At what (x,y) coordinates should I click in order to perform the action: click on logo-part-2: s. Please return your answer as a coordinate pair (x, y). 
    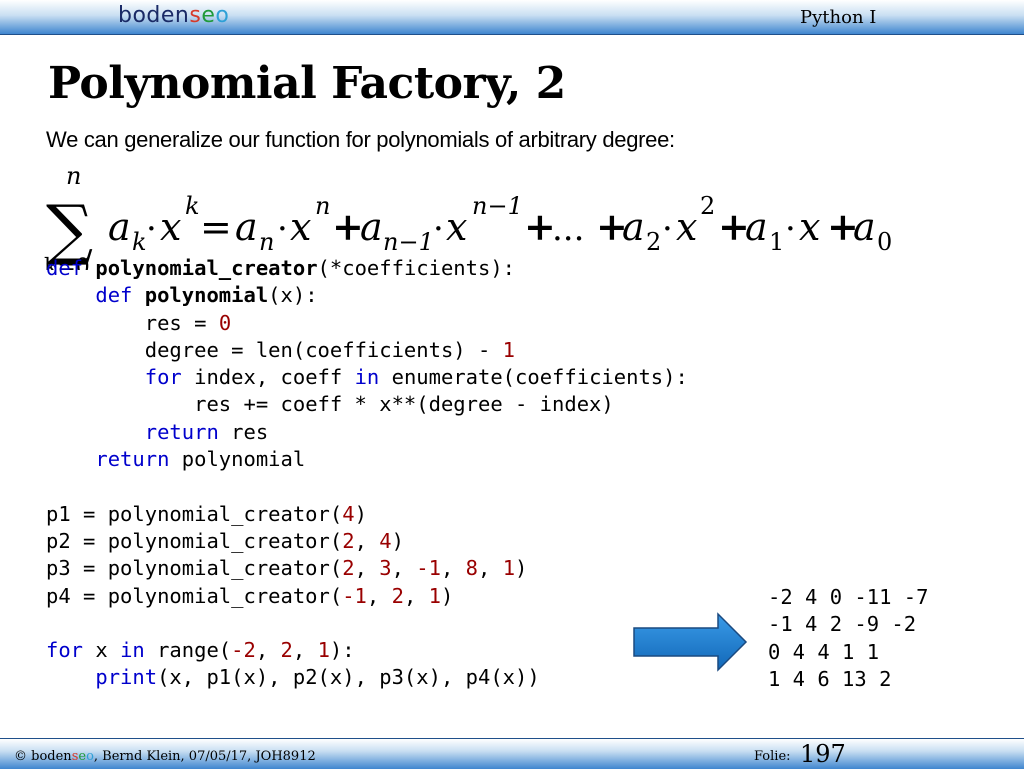
    Looking at the image, I should click on (195, 15).